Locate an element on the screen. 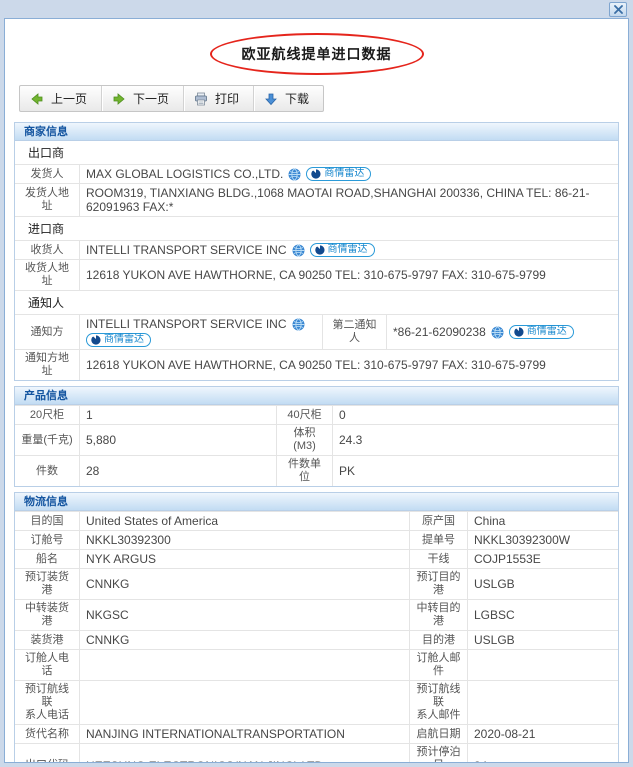 This screenshot has width=633, height=767. close-button is located at coordinates (618, 9).